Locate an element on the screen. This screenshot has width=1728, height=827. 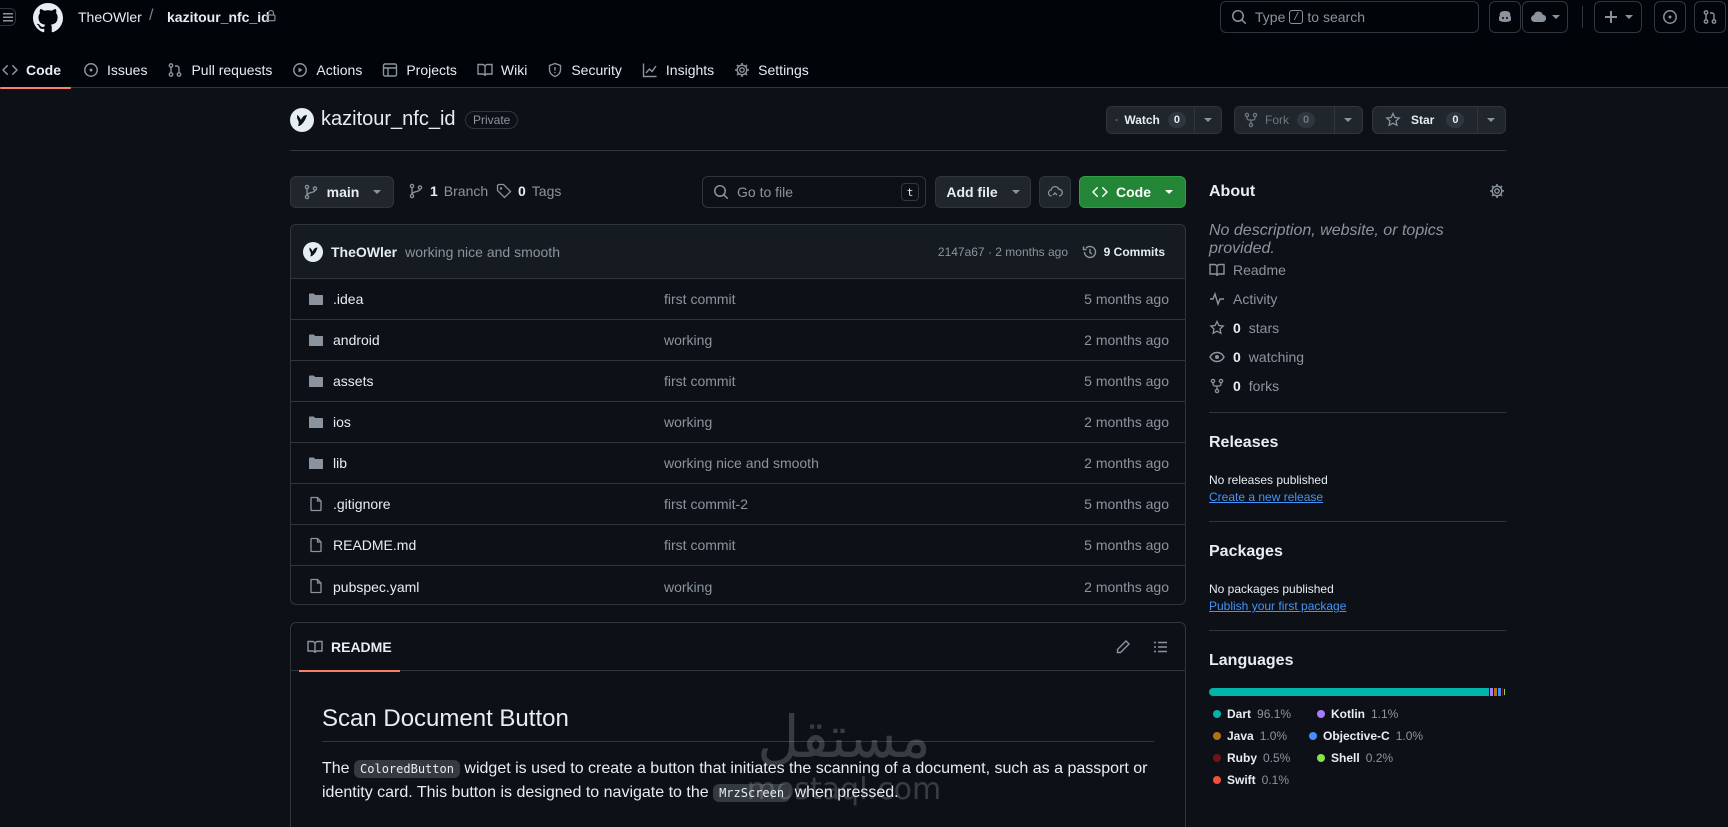
releases-title: Releases is located at coordinates (1243, 442).